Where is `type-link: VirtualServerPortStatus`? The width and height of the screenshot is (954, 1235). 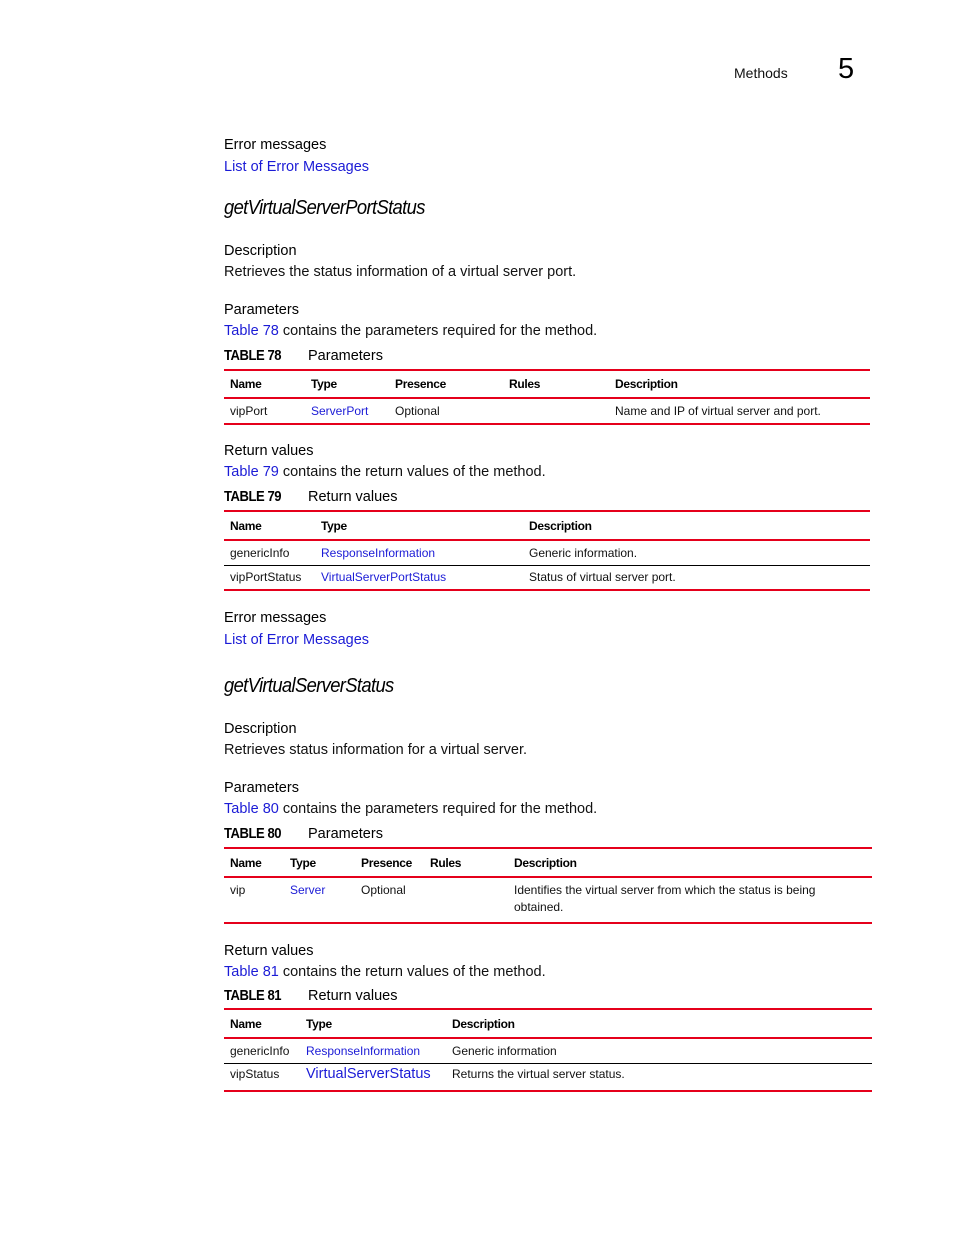
type-link: VirtualServerPortStatus is located at coordinates (383, 577).